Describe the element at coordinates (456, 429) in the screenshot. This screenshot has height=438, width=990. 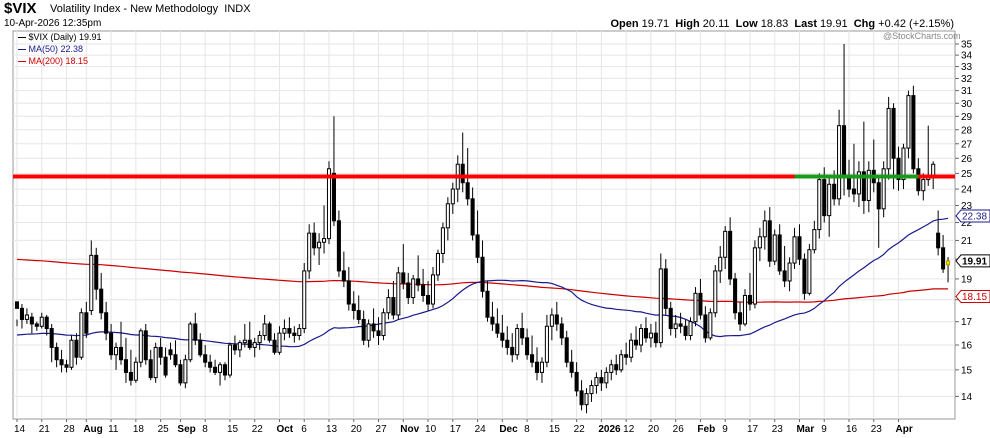
I see `x-tick-label: 17` at that location.